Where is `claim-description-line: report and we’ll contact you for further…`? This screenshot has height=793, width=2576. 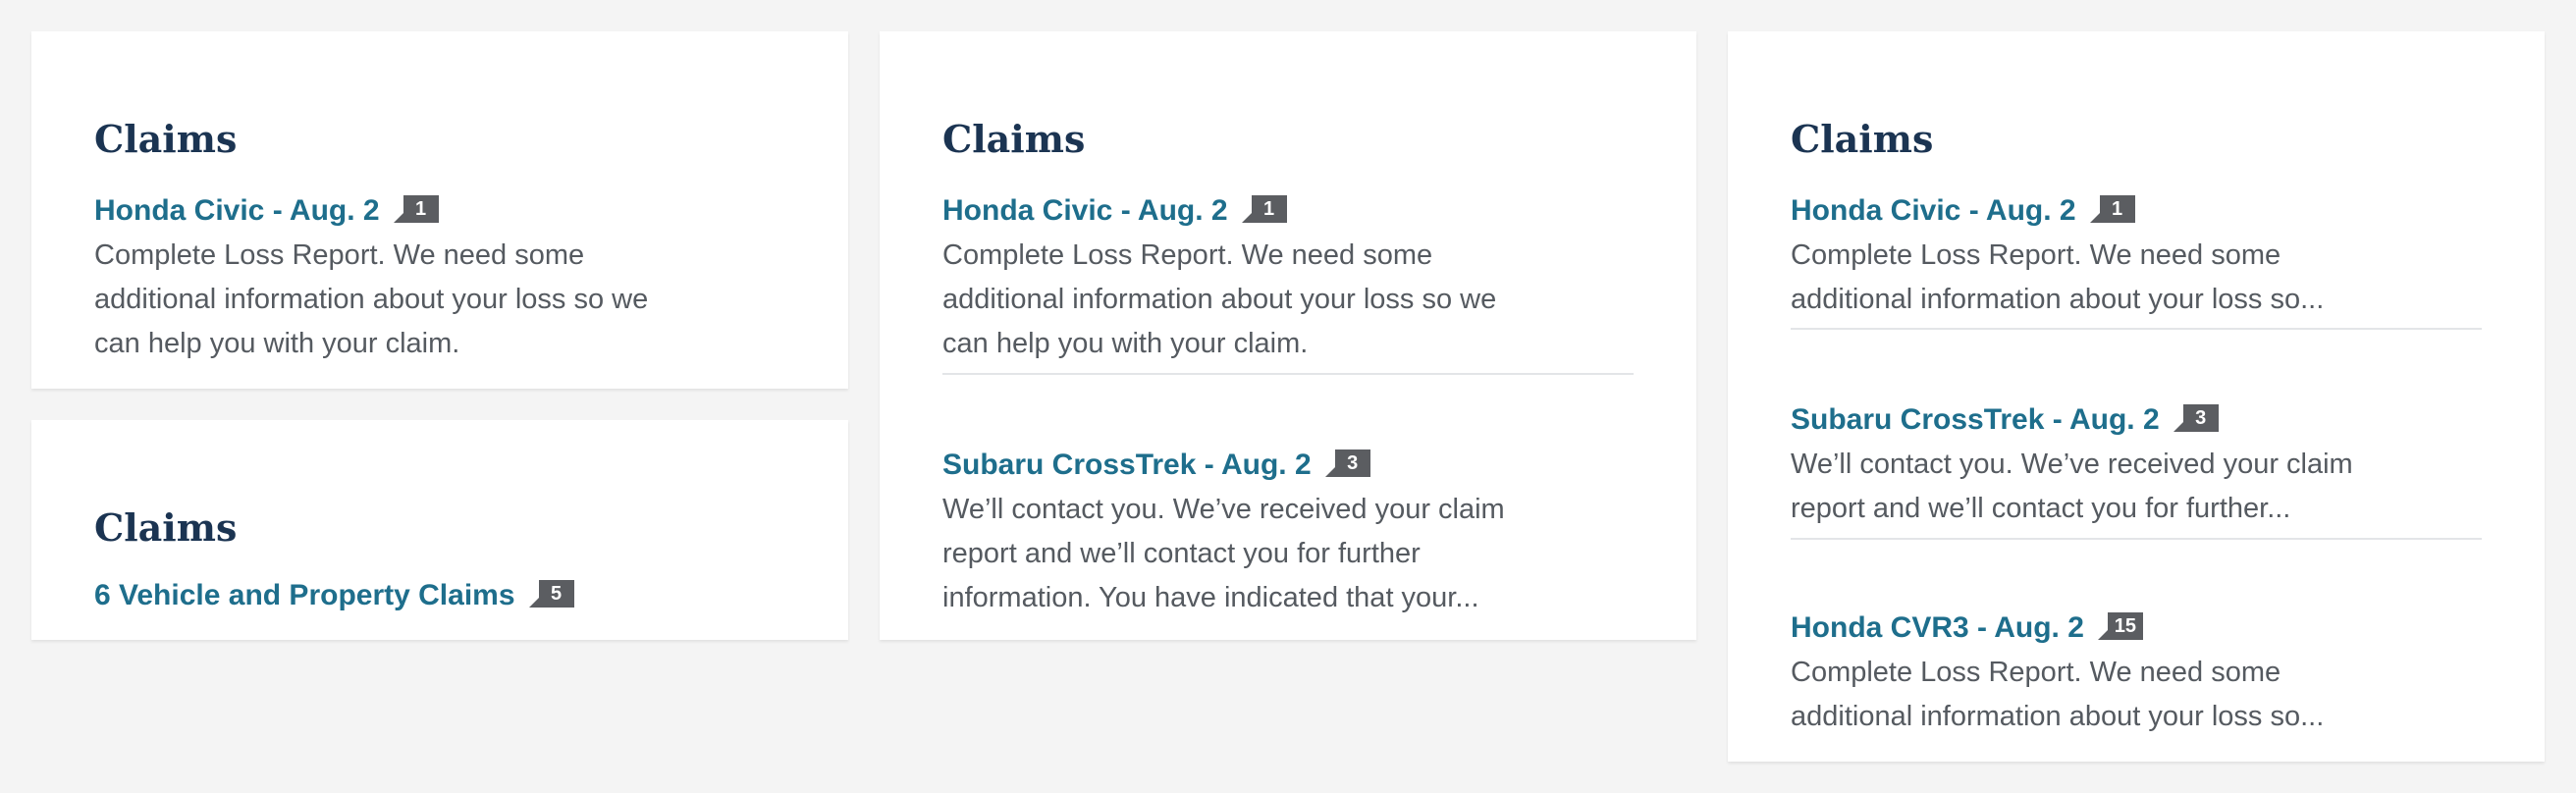 claim-description-line: report and we’ll contact you for further… is located at coordinates (2041, 508).